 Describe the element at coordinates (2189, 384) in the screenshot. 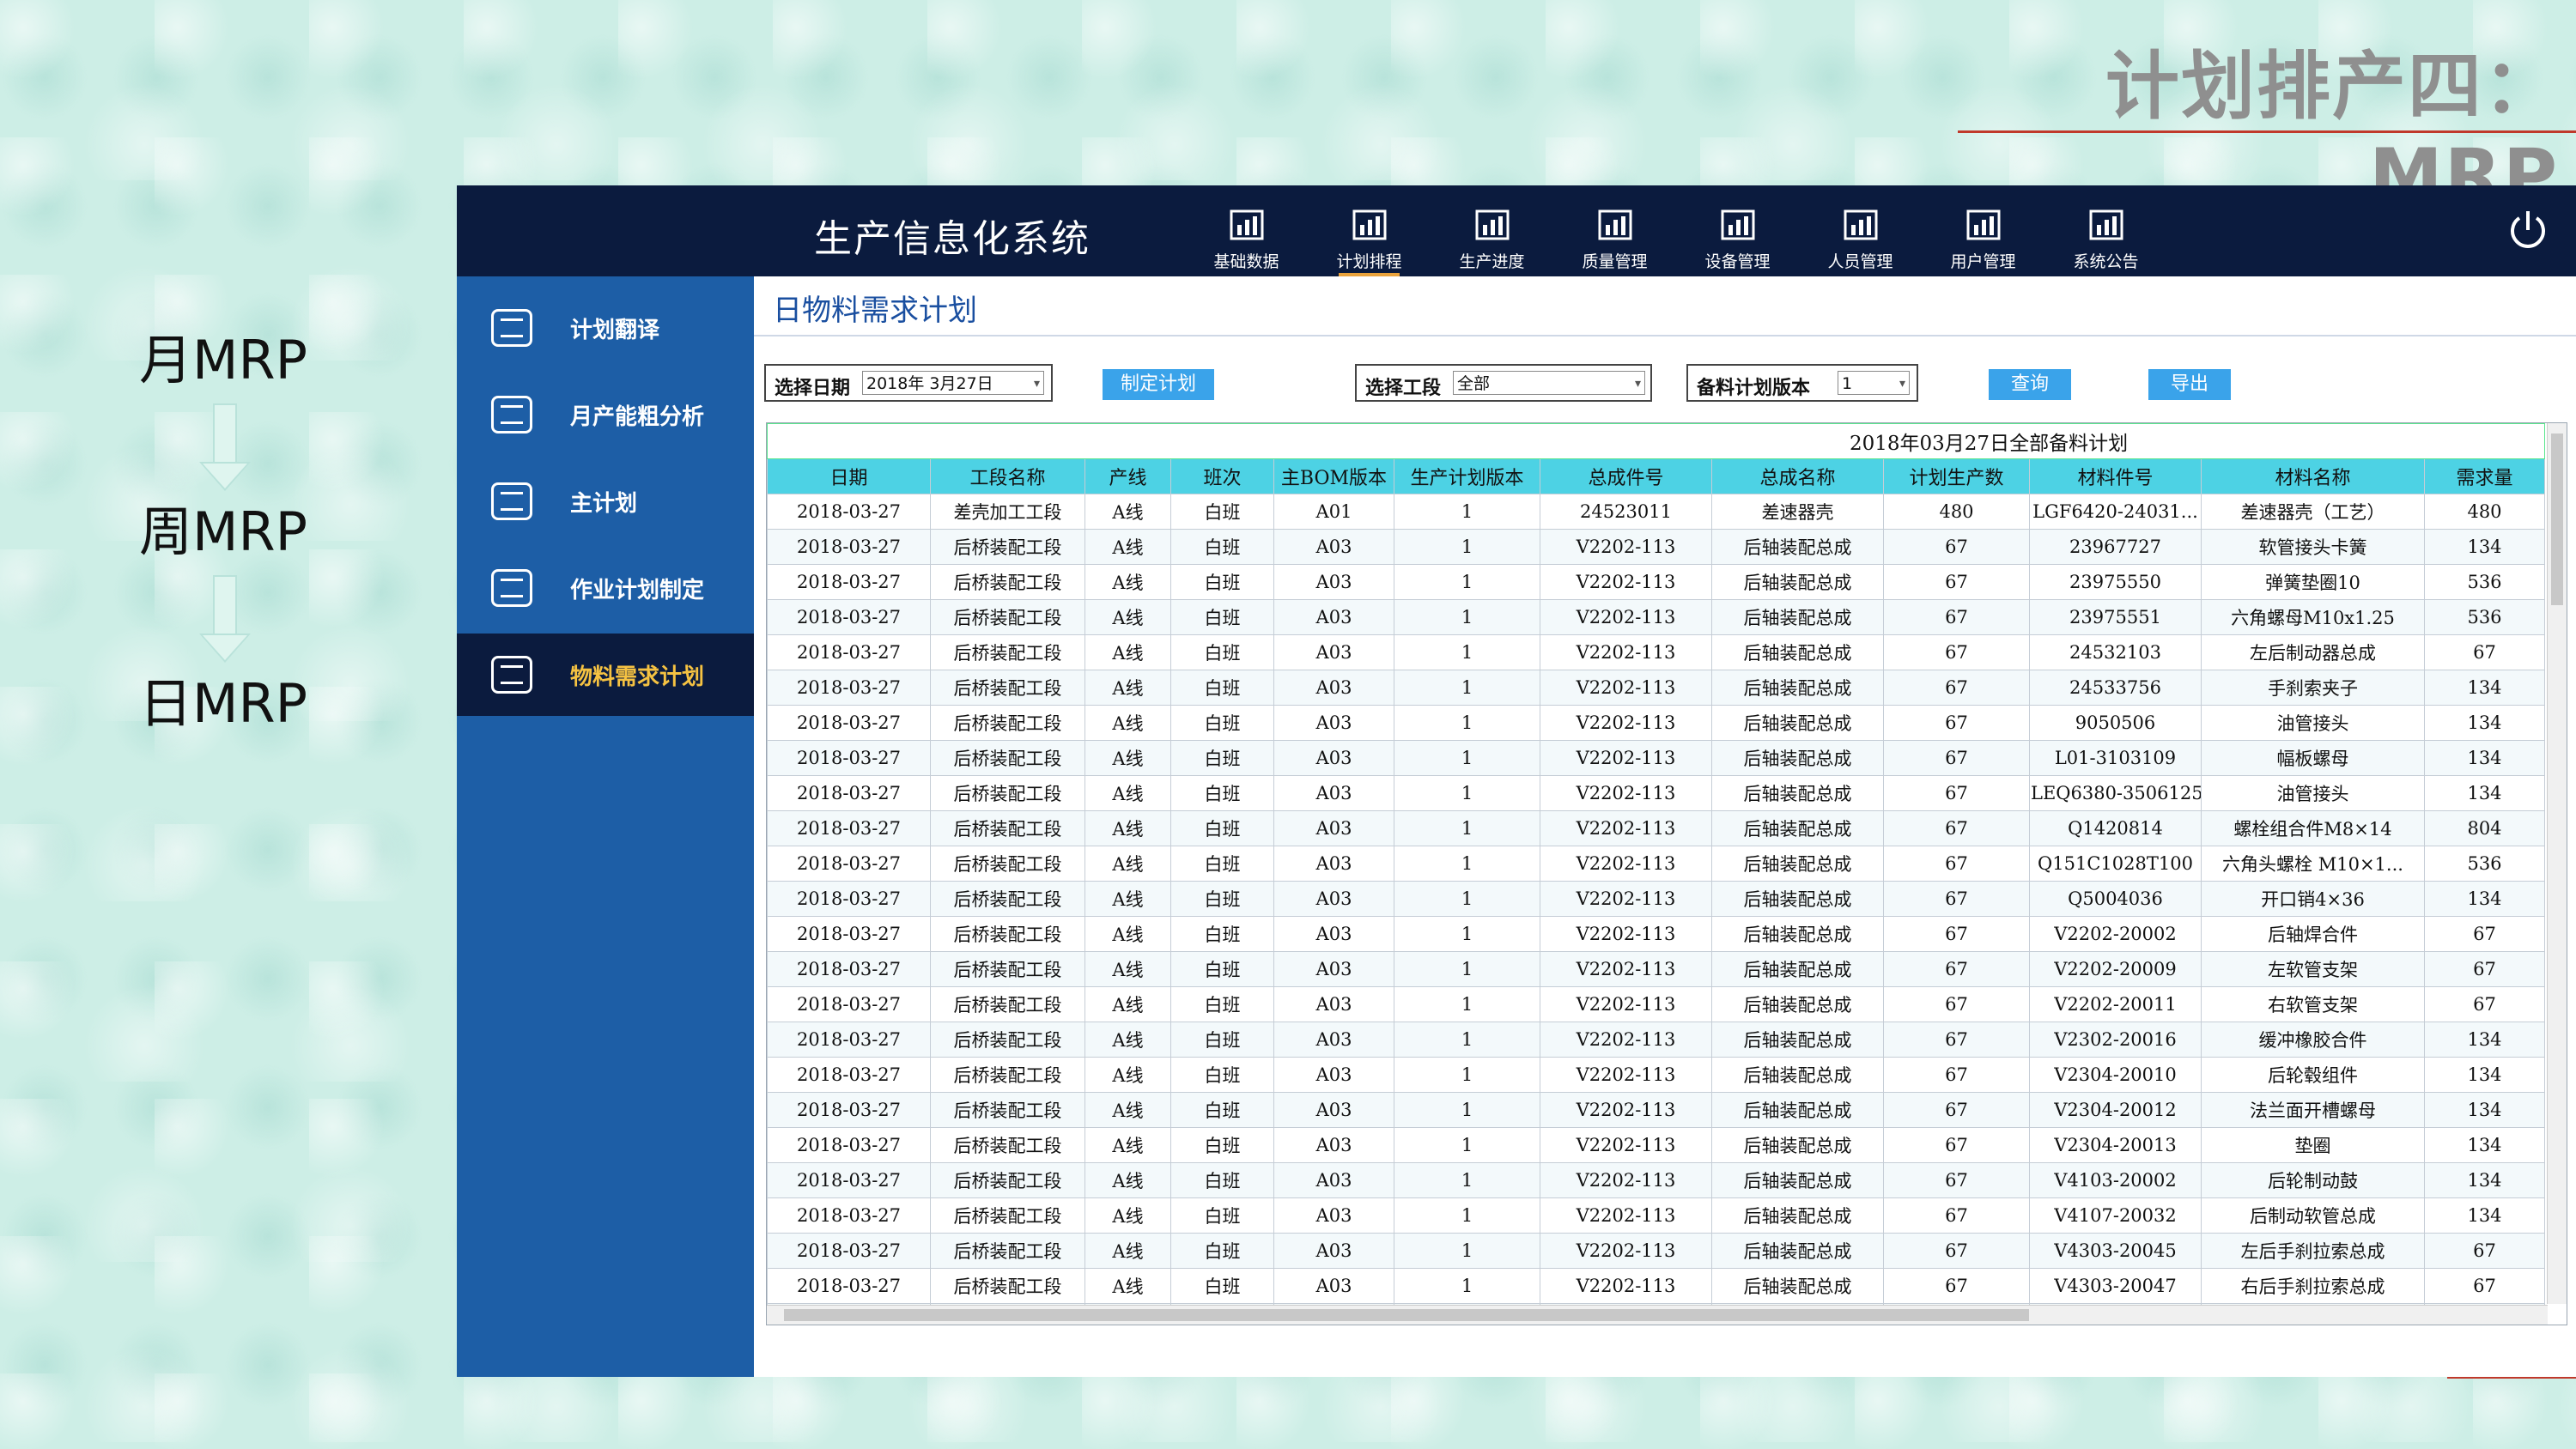

I see `export-button: 导出` at that location.